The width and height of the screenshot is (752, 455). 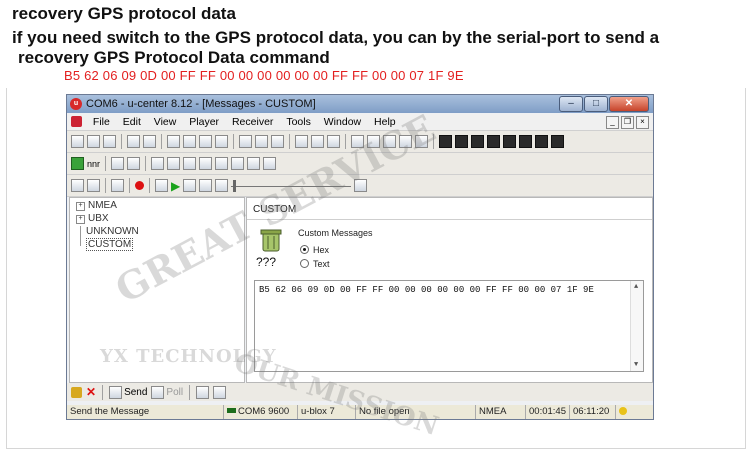 What do you see at coordinates (636, 287) in the screenshot?
I see `scroll-up-icon: ▲` at bounding box center [636, 287].